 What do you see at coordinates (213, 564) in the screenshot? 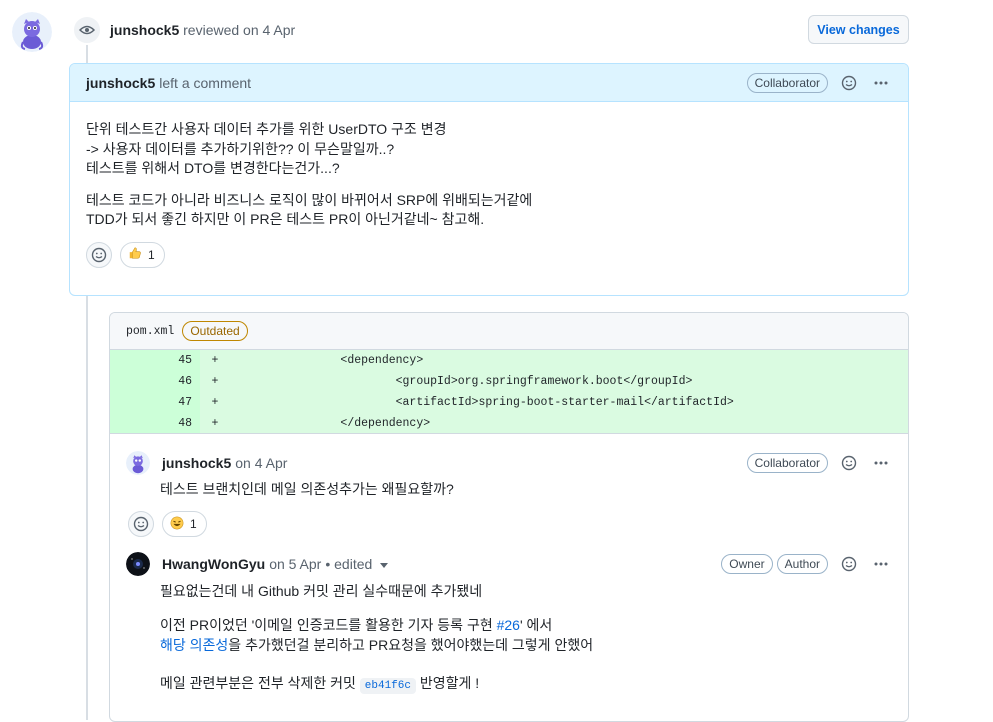
I see `reply-author: HwangWonGyu` at bounding box center [213, 564].